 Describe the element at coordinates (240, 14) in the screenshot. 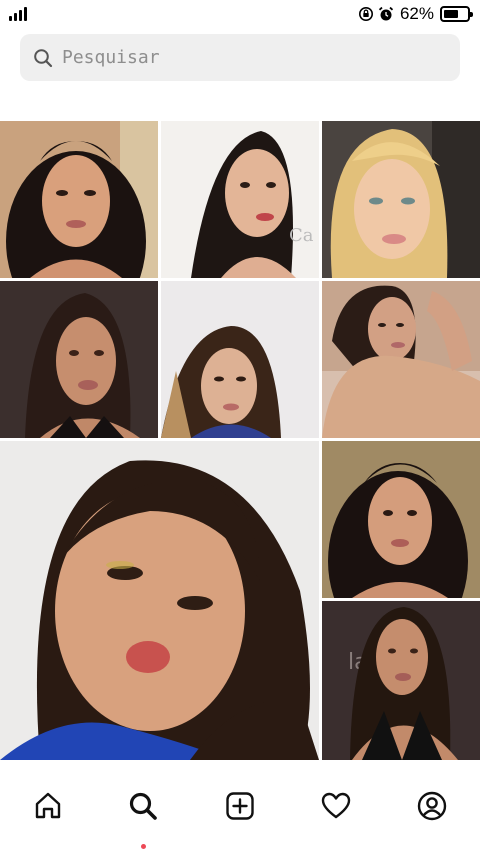

I see `status-bar: 62%` at that location.